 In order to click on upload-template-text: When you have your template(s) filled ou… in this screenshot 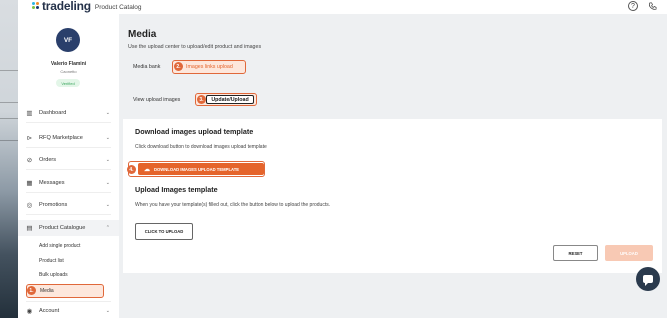, I will do `click(233, 205)`.